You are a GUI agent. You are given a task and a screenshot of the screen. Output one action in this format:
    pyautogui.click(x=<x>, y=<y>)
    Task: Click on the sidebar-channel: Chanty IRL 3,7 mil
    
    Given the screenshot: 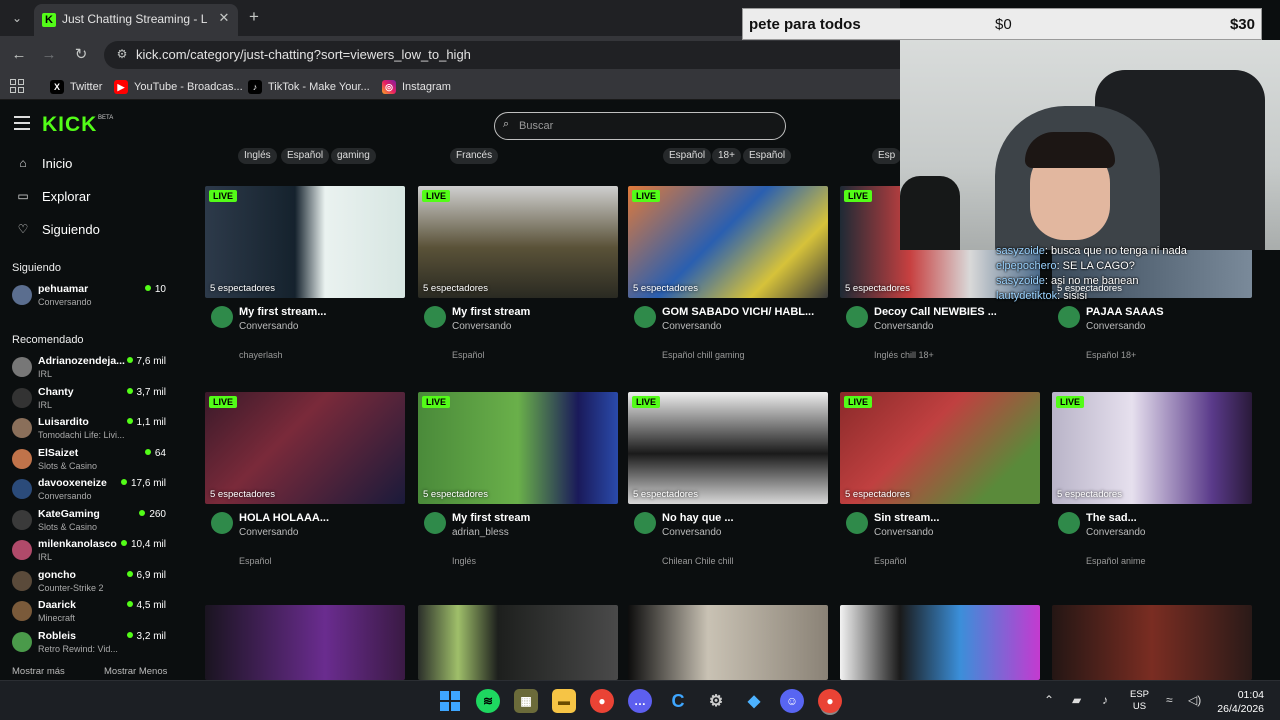 What is the action you would take?
    pyautogui.click(x=91, y=398)
    